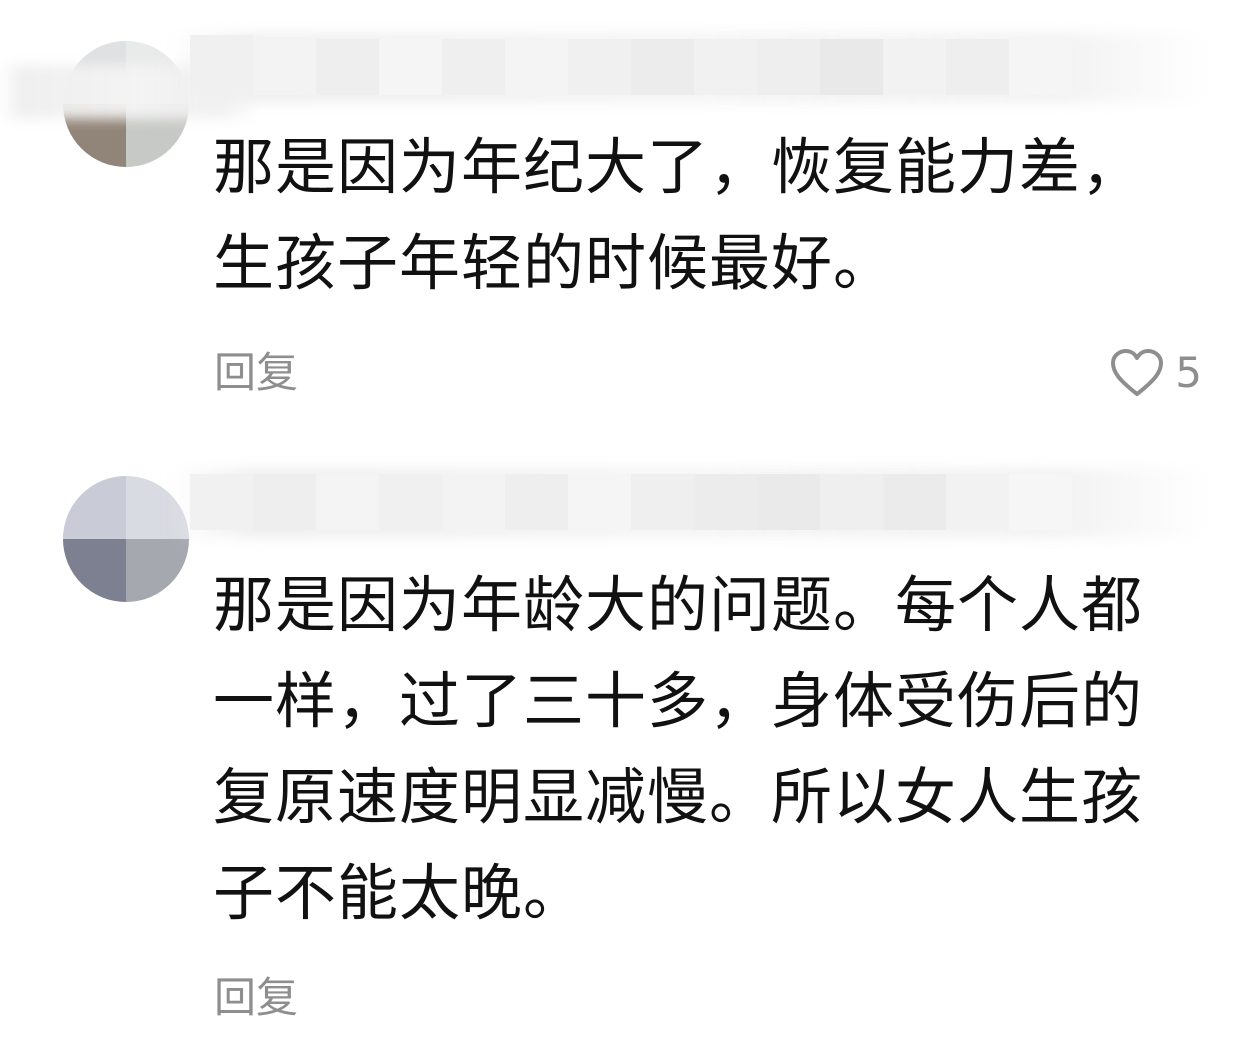  What do you see at coordinates (678, 215) in the screenshot?
I see `comment-text: 那是因为年纪大了，恢复能力差， 生孩子年轻的时候最好。` at bounding box center [678, 215].